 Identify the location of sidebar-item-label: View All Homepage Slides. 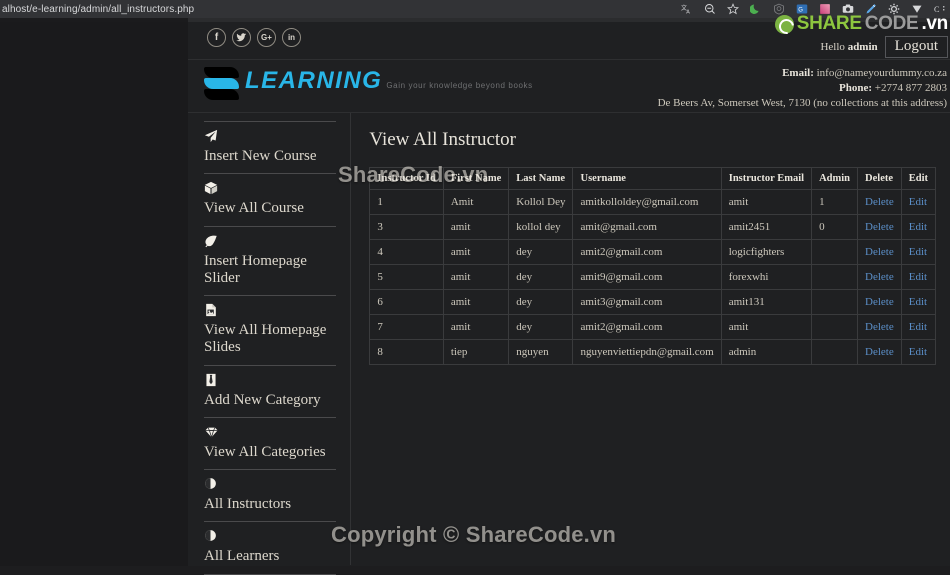
(265, 339).